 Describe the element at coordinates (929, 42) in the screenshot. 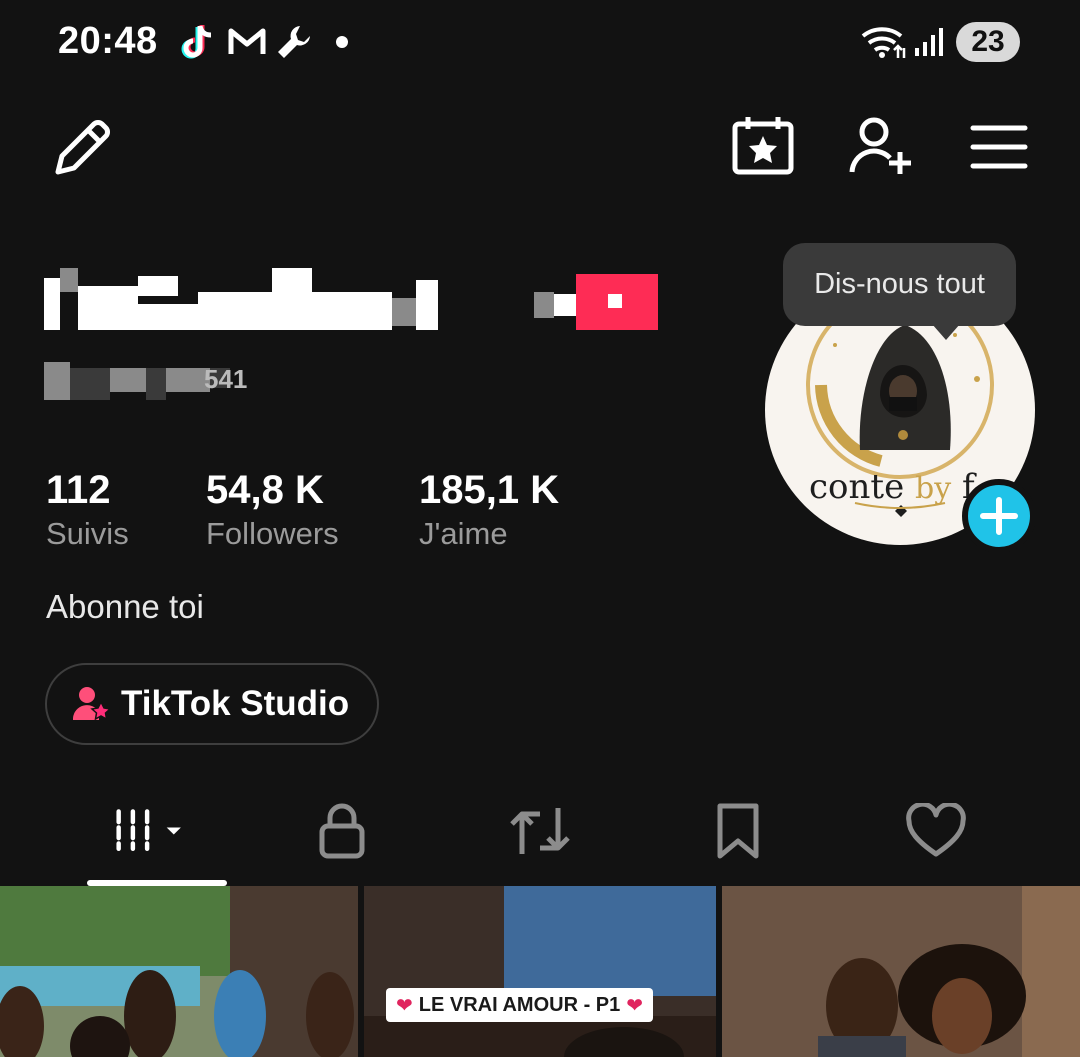

I see `signal-icon` at that location.